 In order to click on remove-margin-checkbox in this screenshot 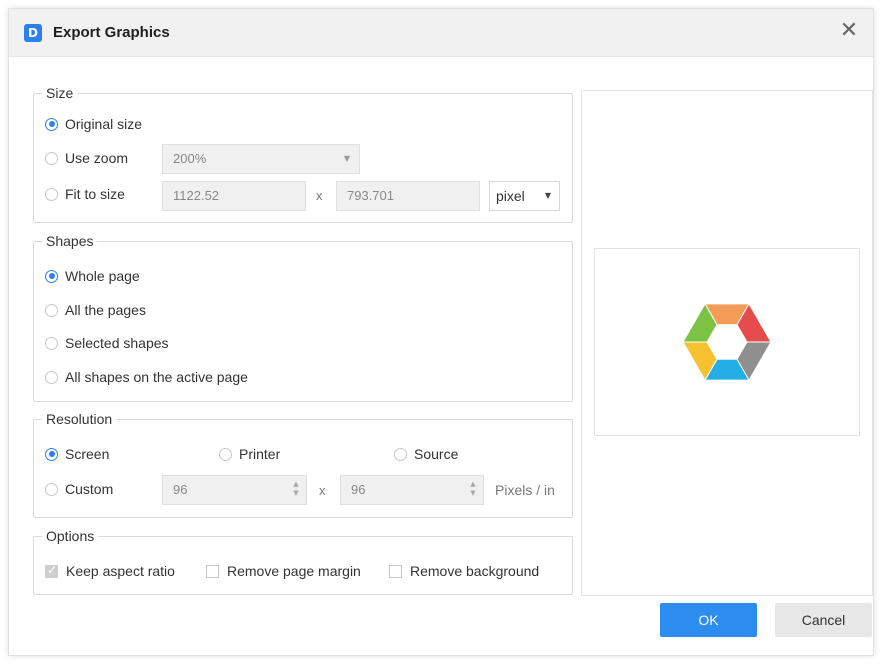, I will do `click(212, 571)`.